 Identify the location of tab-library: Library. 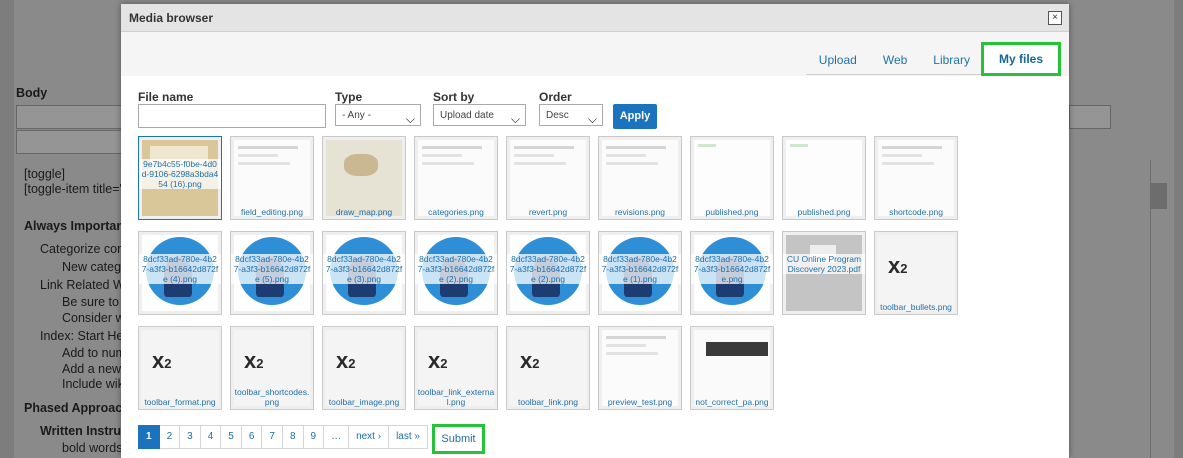
(951, 61).